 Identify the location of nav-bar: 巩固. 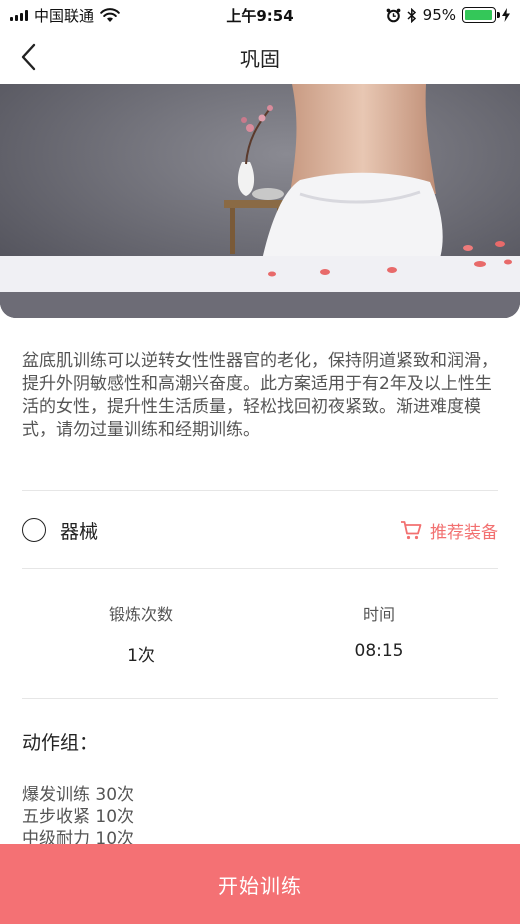
(260, 57).